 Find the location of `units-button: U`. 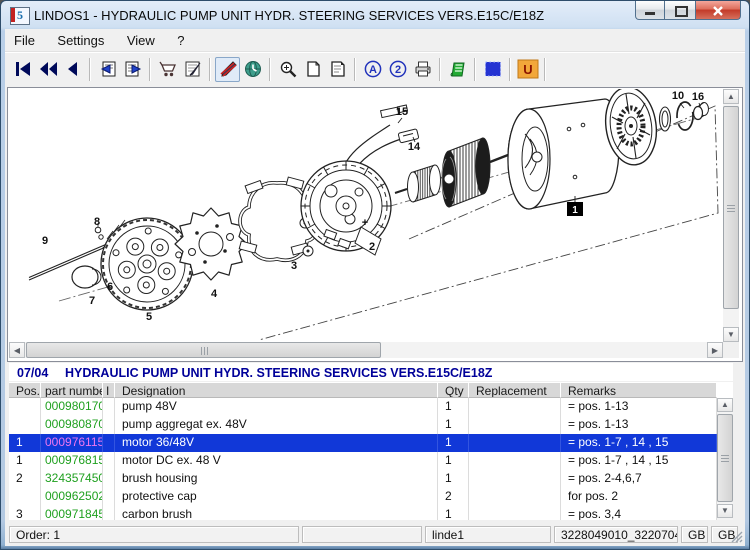

units-button: U is located at coordinates (527, 69).